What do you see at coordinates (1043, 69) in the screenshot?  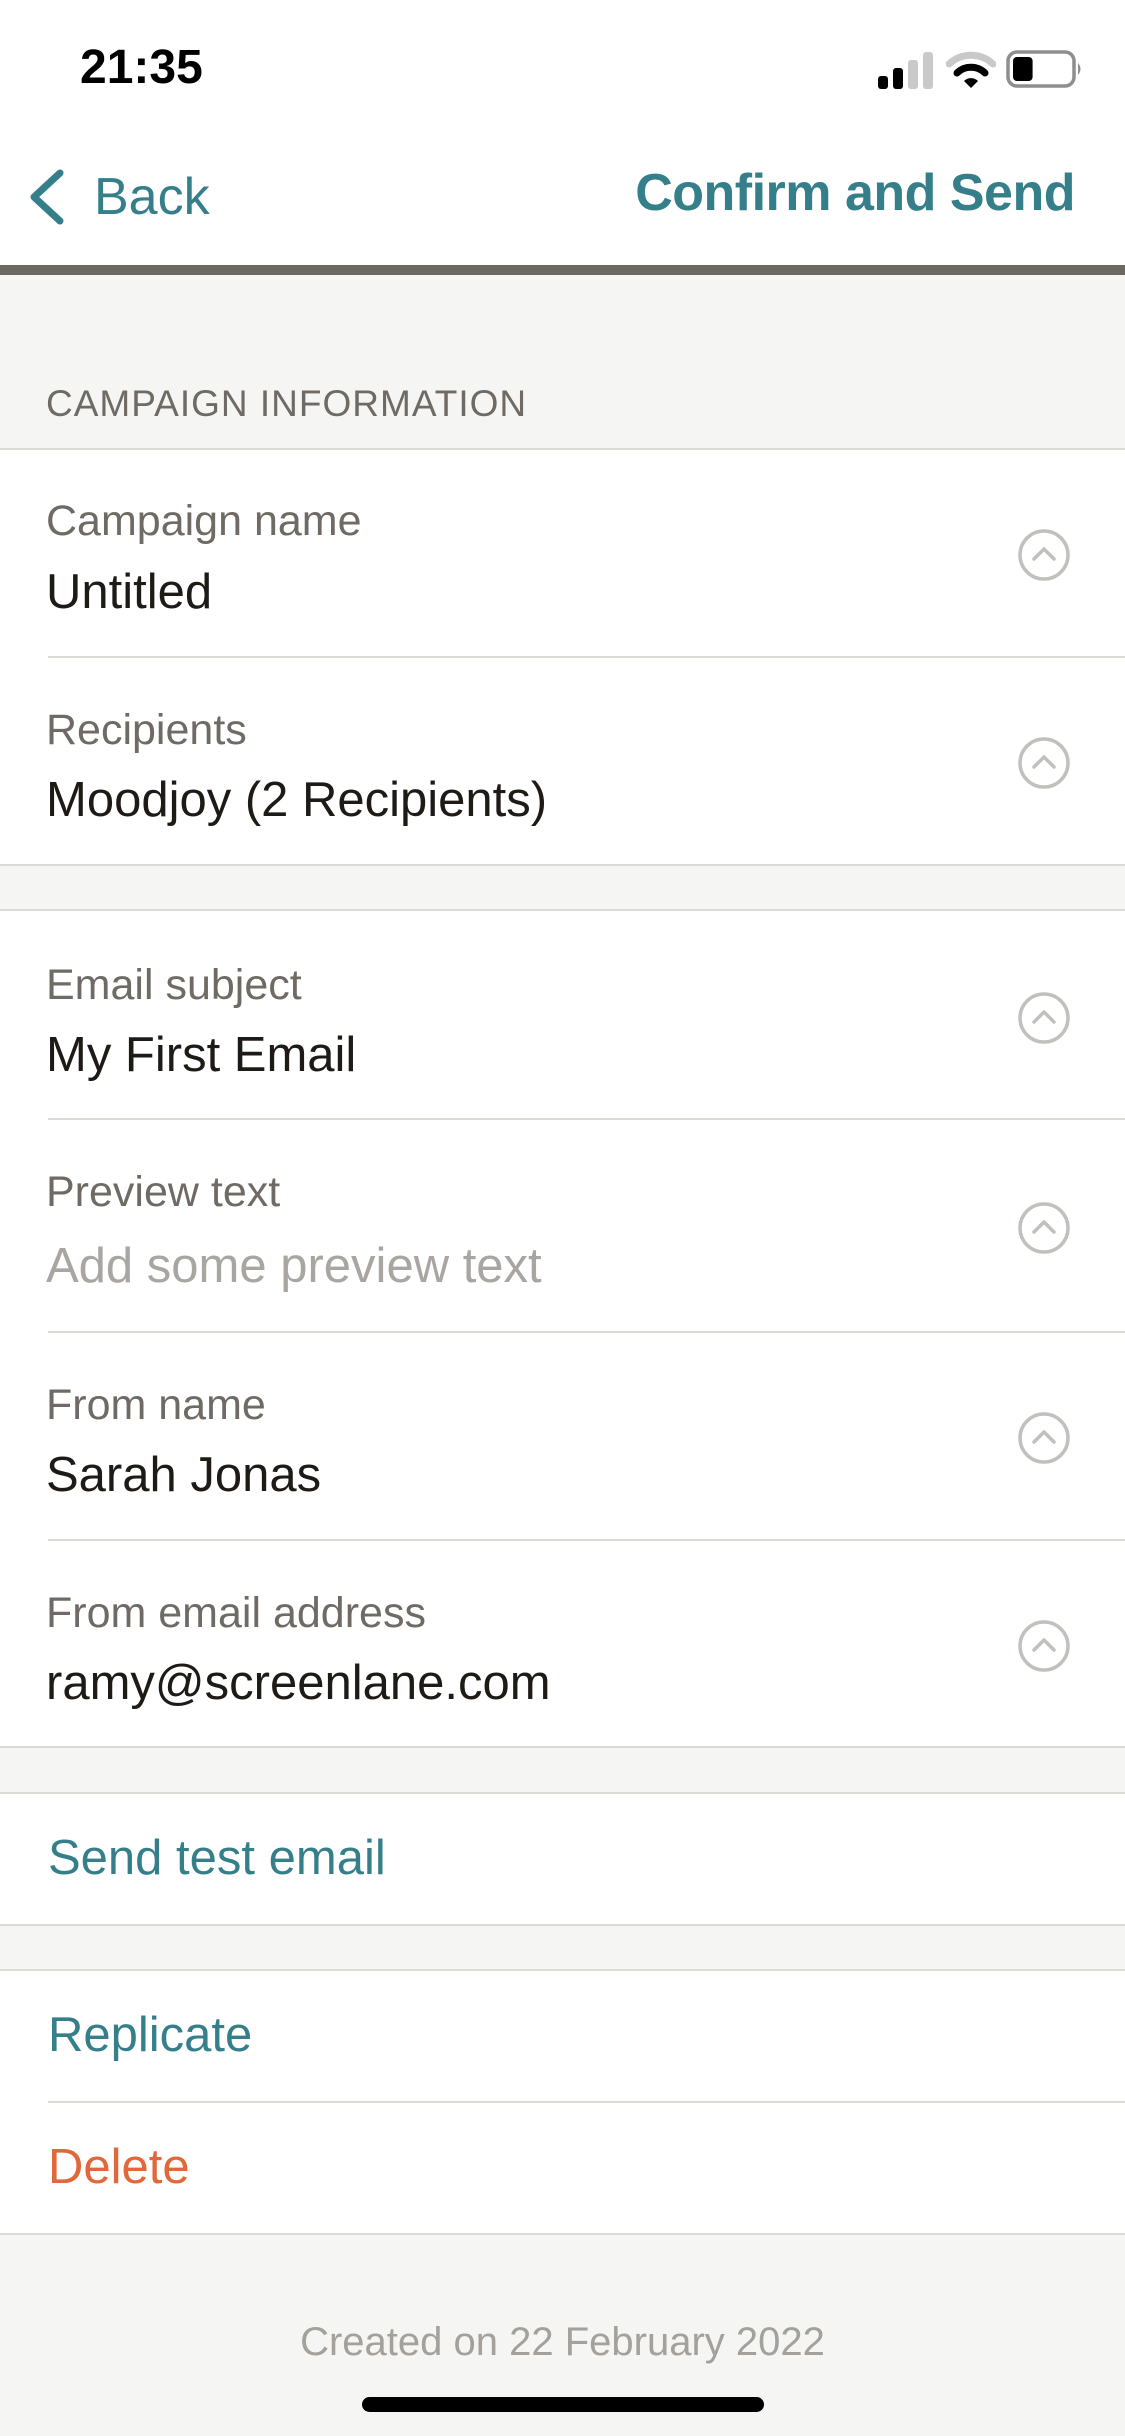 I see `battery-icon` at bounding box center [1043, 69].